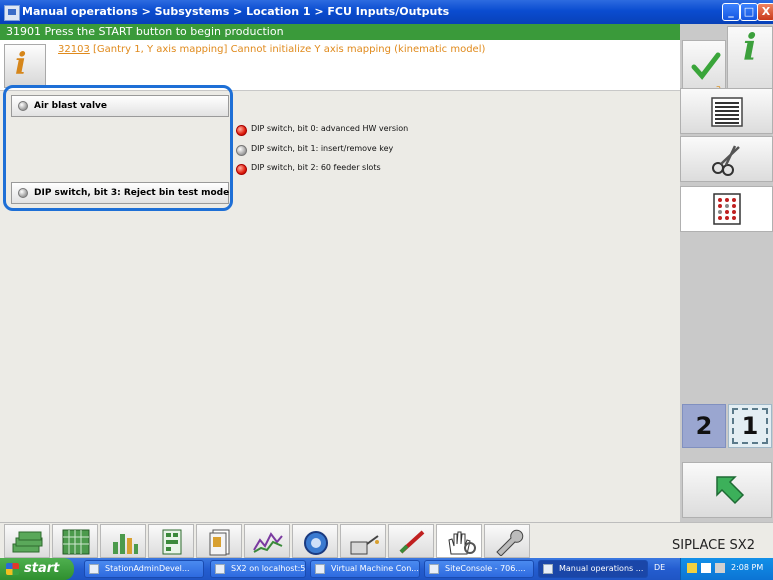 Image resolution: width=773 pixels, height=580 pixels. Describe the element at coordinates (12, 569) in the screenshot. I see `windows-logo-icon` at that location.